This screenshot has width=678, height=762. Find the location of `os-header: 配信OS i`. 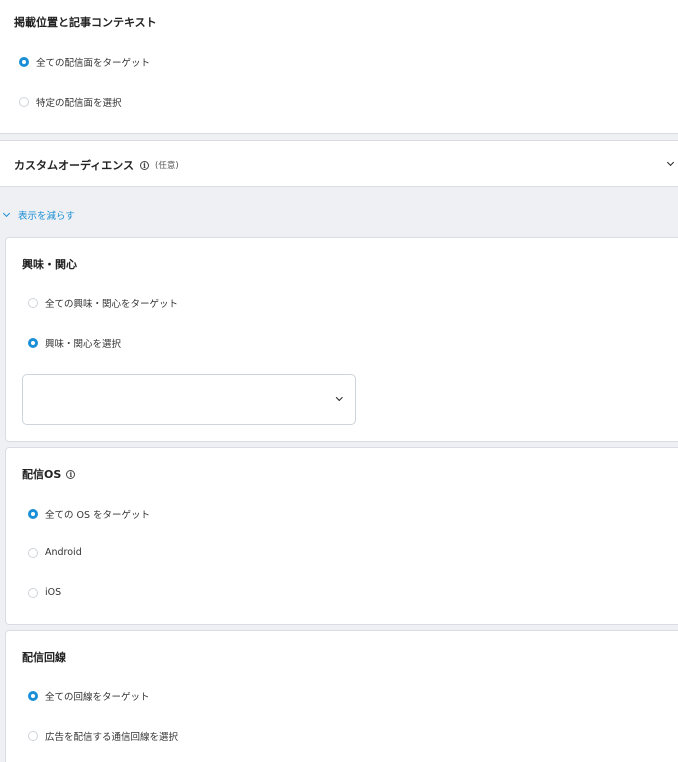

os-header: 配信OS i is located at coordinates (49, 474).